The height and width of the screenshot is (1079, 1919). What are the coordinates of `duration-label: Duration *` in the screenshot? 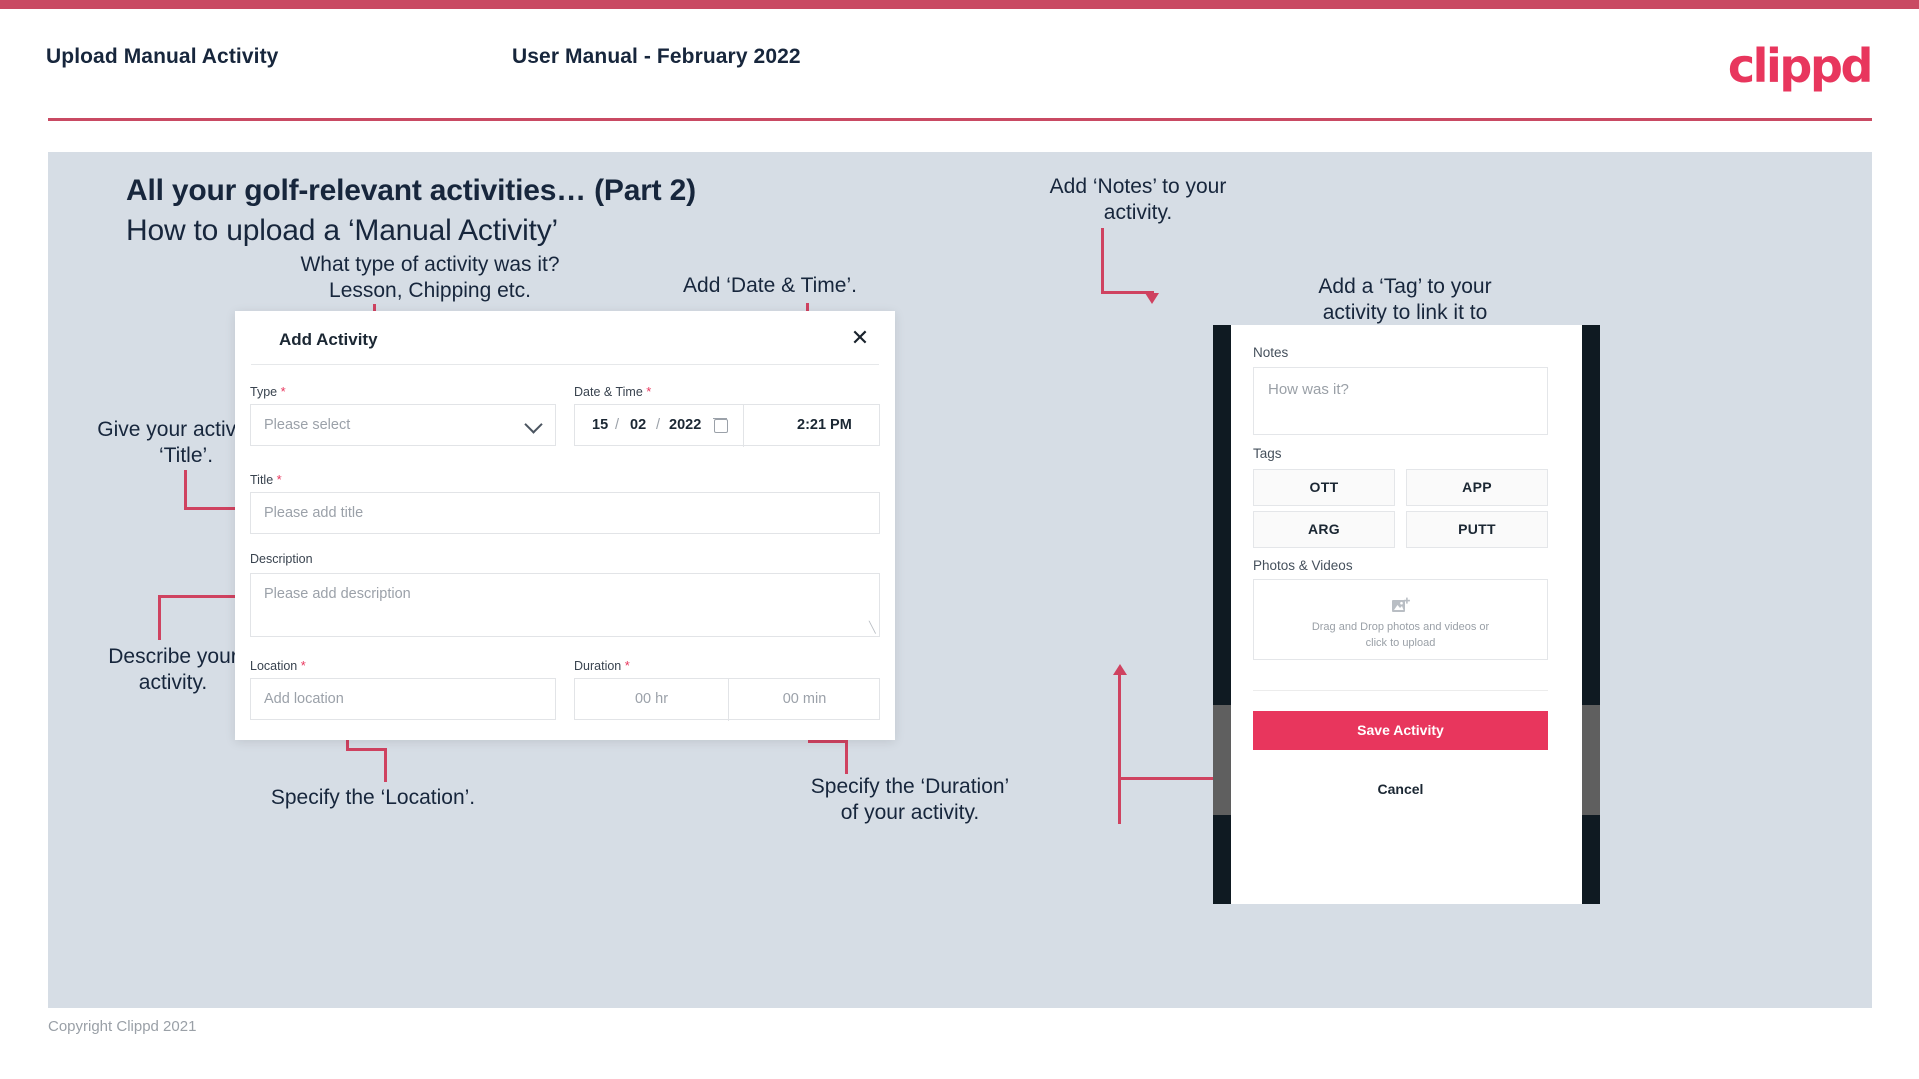 It's located at (602, 665).